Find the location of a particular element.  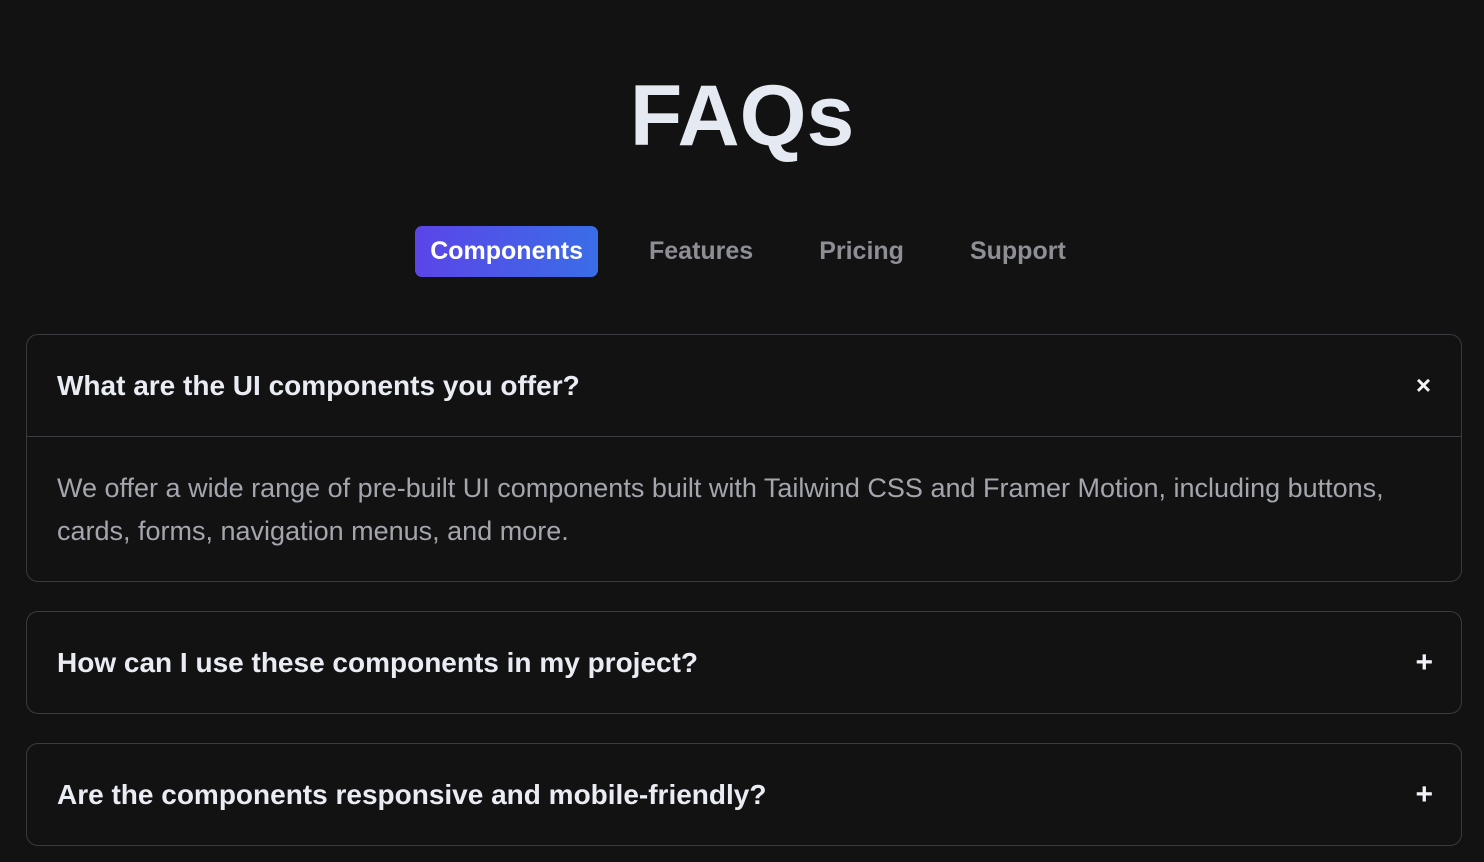

tab-pricing: Pricing is located at coordinates (861, 251).